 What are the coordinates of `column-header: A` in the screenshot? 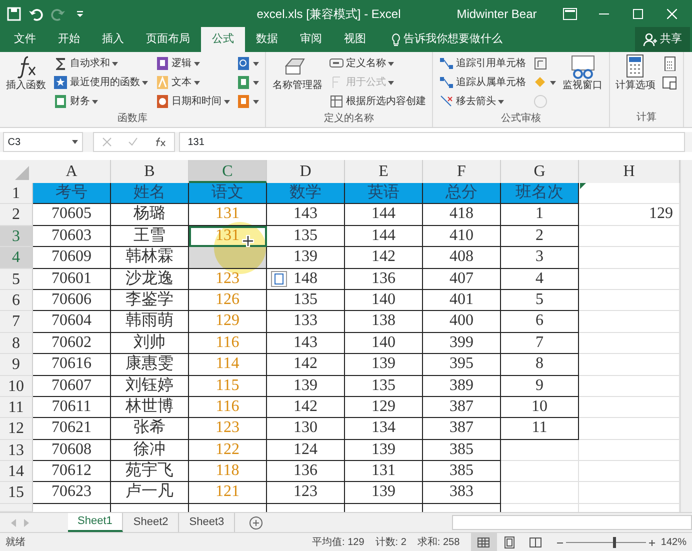 It's located at (72, 171).